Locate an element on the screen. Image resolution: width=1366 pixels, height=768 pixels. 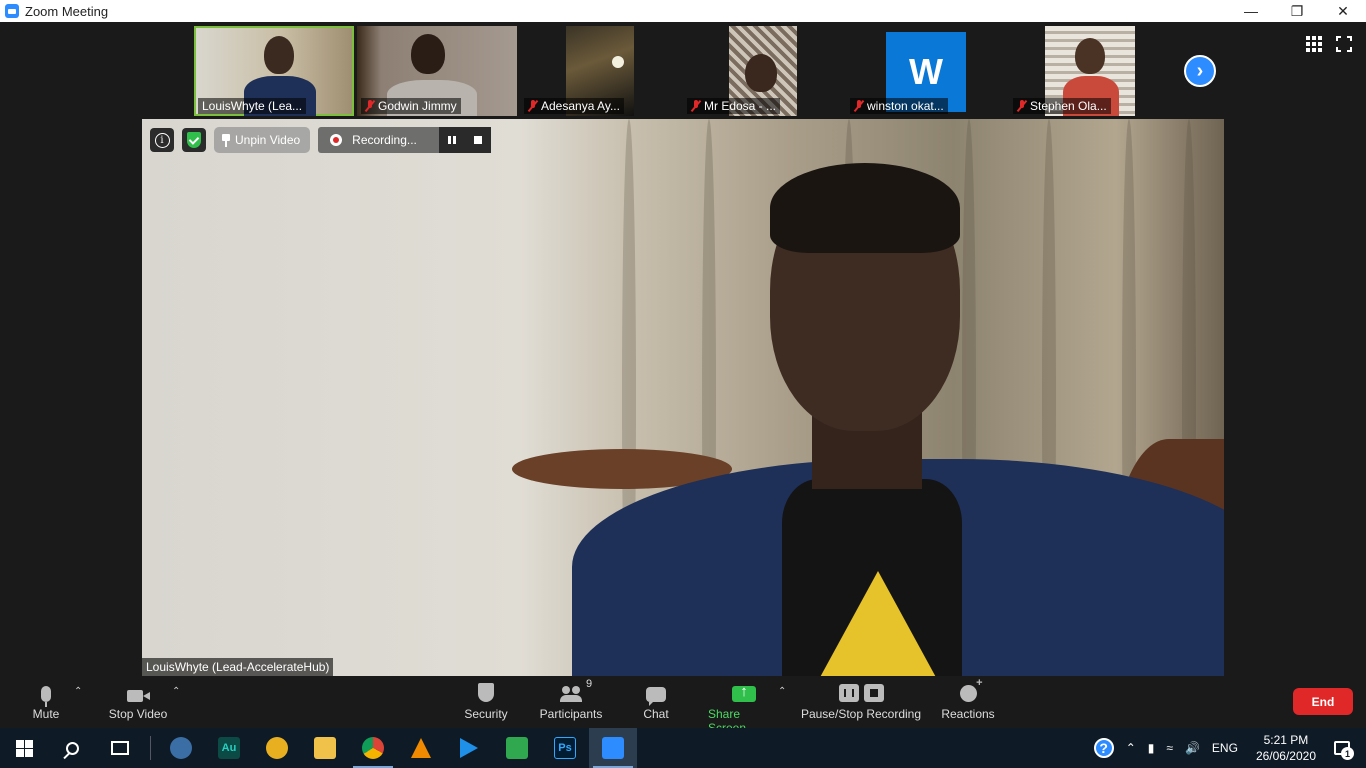
taskbar-app-file-explorer is located at coordinates (325, 748).